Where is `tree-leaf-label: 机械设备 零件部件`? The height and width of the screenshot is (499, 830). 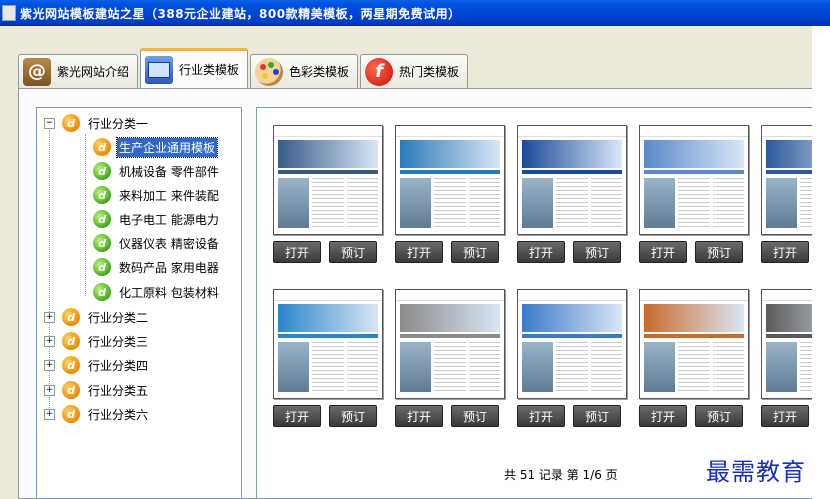 tree-leaf-label: 机械设备 零件部件 is located at coordinates (169, 171).